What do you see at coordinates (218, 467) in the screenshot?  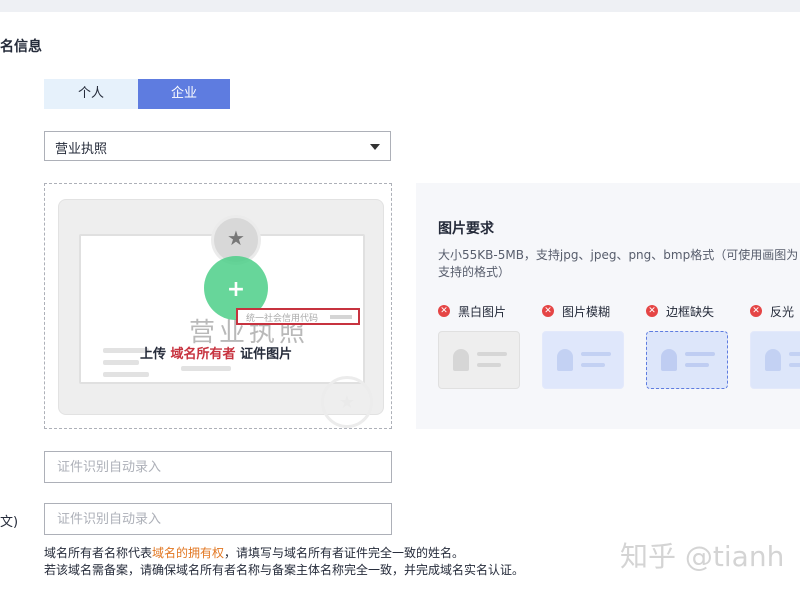 I see `owner-name-input` at bounding box center [218, 467].